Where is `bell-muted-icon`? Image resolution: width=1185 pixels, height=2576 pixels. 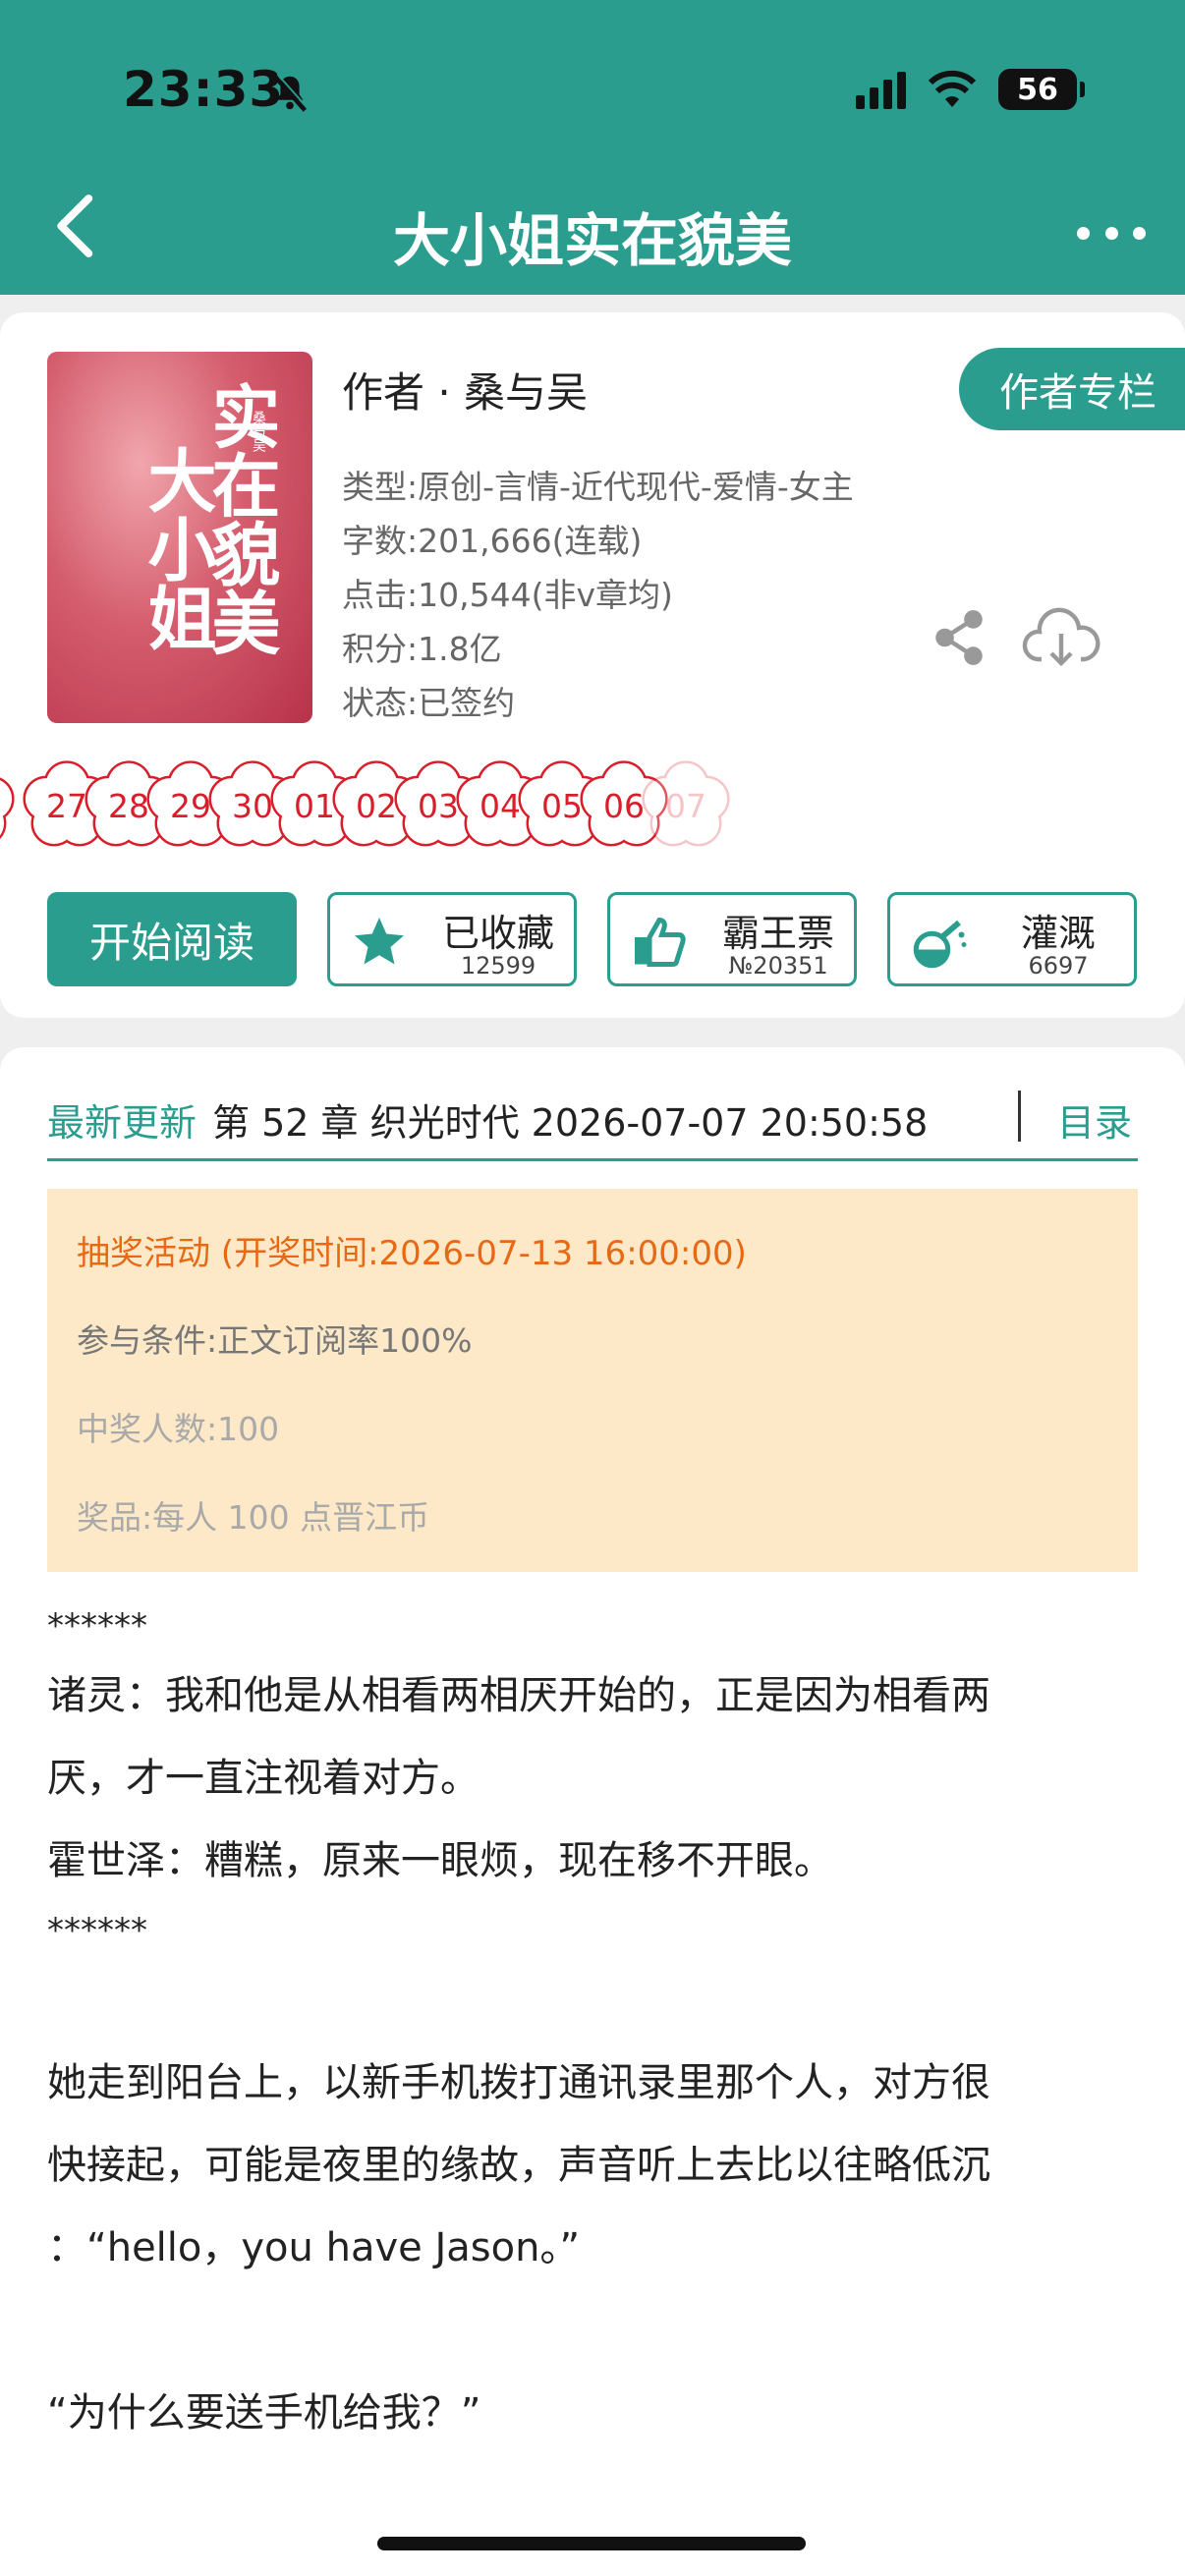 bell-muted-icon is located at coordinates (290, 92).